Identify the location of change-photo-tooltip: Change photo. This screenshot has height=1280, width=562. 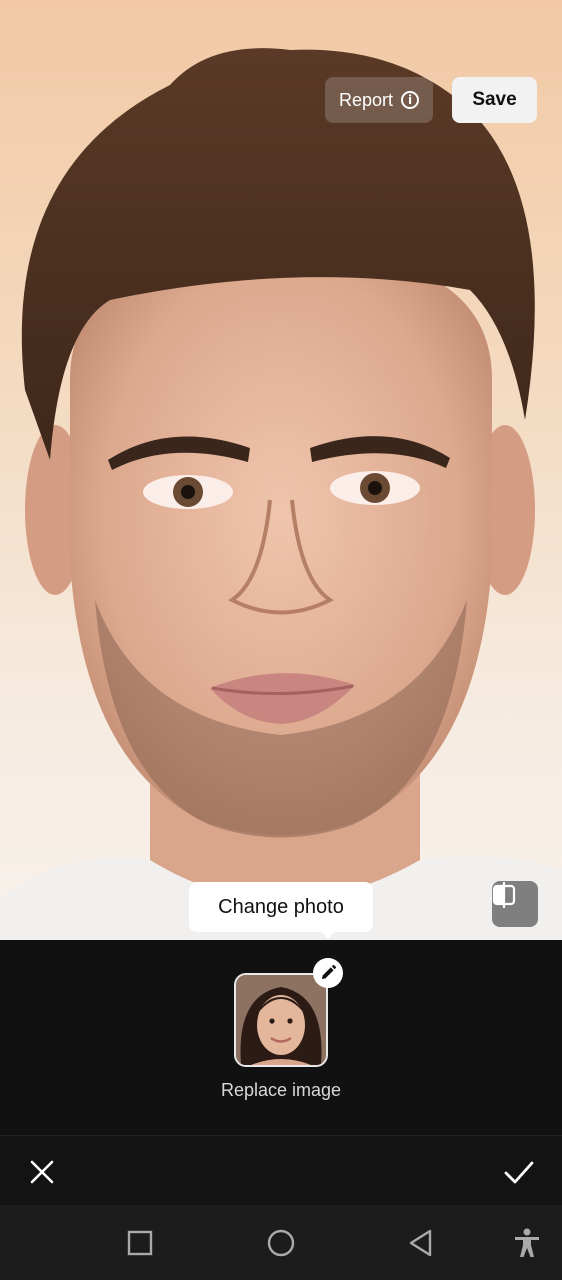
(281, 907).